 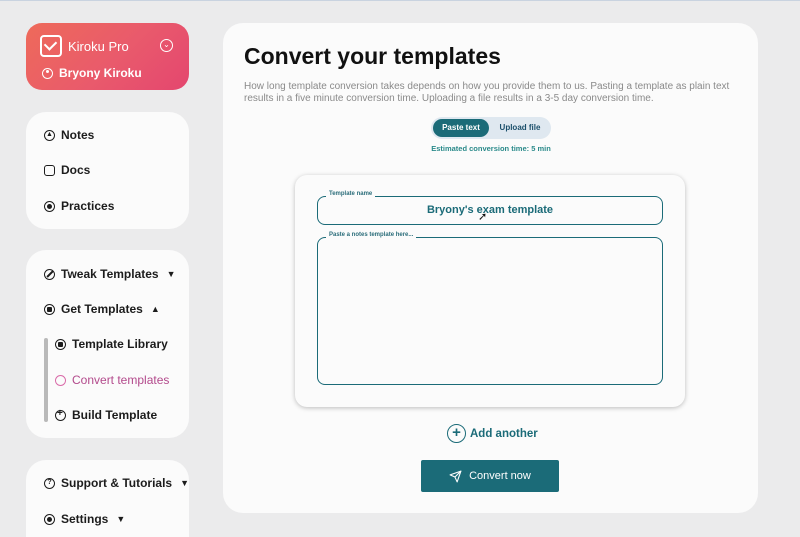 I want to click on sidebar-item-support: ? Support & Tutorials ▼, so click(x=116, y=483).